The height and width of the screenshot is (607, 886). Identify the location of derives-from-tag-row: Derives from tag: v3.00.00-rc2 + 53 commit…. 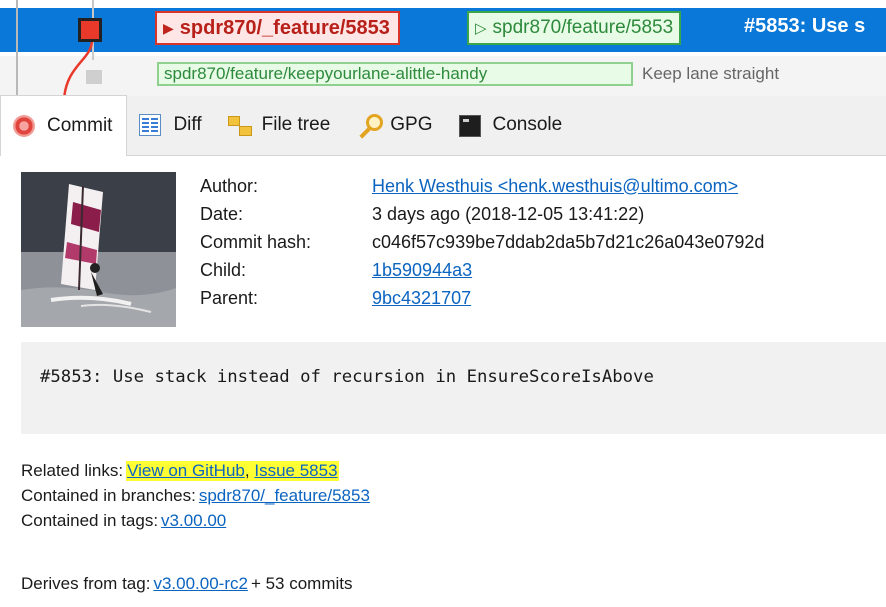
(195, 583).